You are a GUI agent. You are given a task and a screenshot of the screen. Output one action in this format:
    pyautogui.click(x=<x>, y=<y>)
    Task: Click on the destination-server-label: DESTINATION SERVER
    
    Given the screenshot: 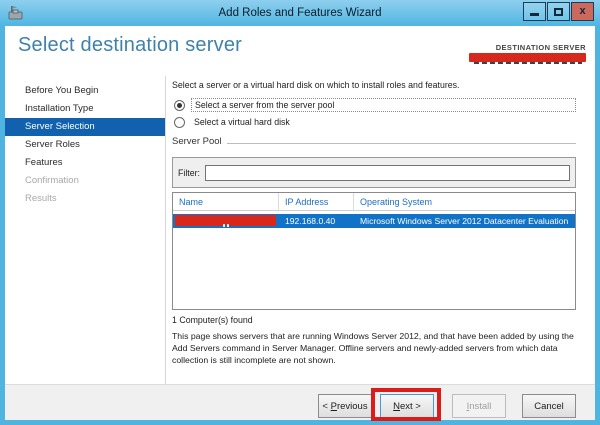 What is the action you would take?
    pyautogui.click(x=540, y=47)
    